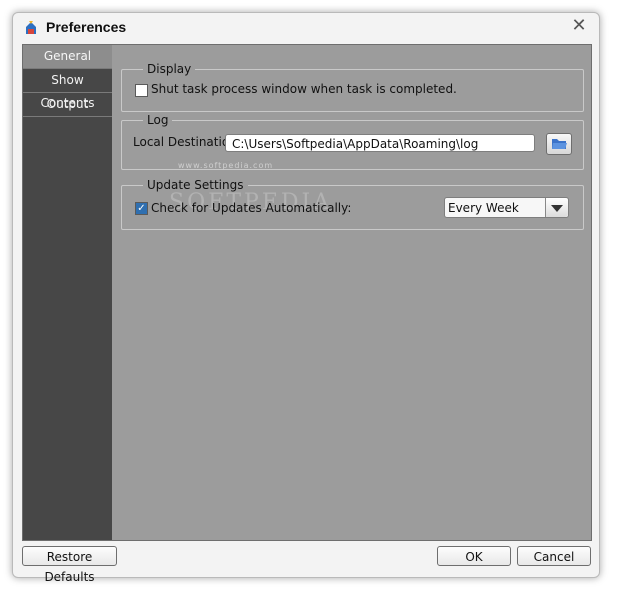  What do you see at coordinates (141, 90) in the screenshot?
I see `shut-window-checkbox` at bounding box center [141, 90].